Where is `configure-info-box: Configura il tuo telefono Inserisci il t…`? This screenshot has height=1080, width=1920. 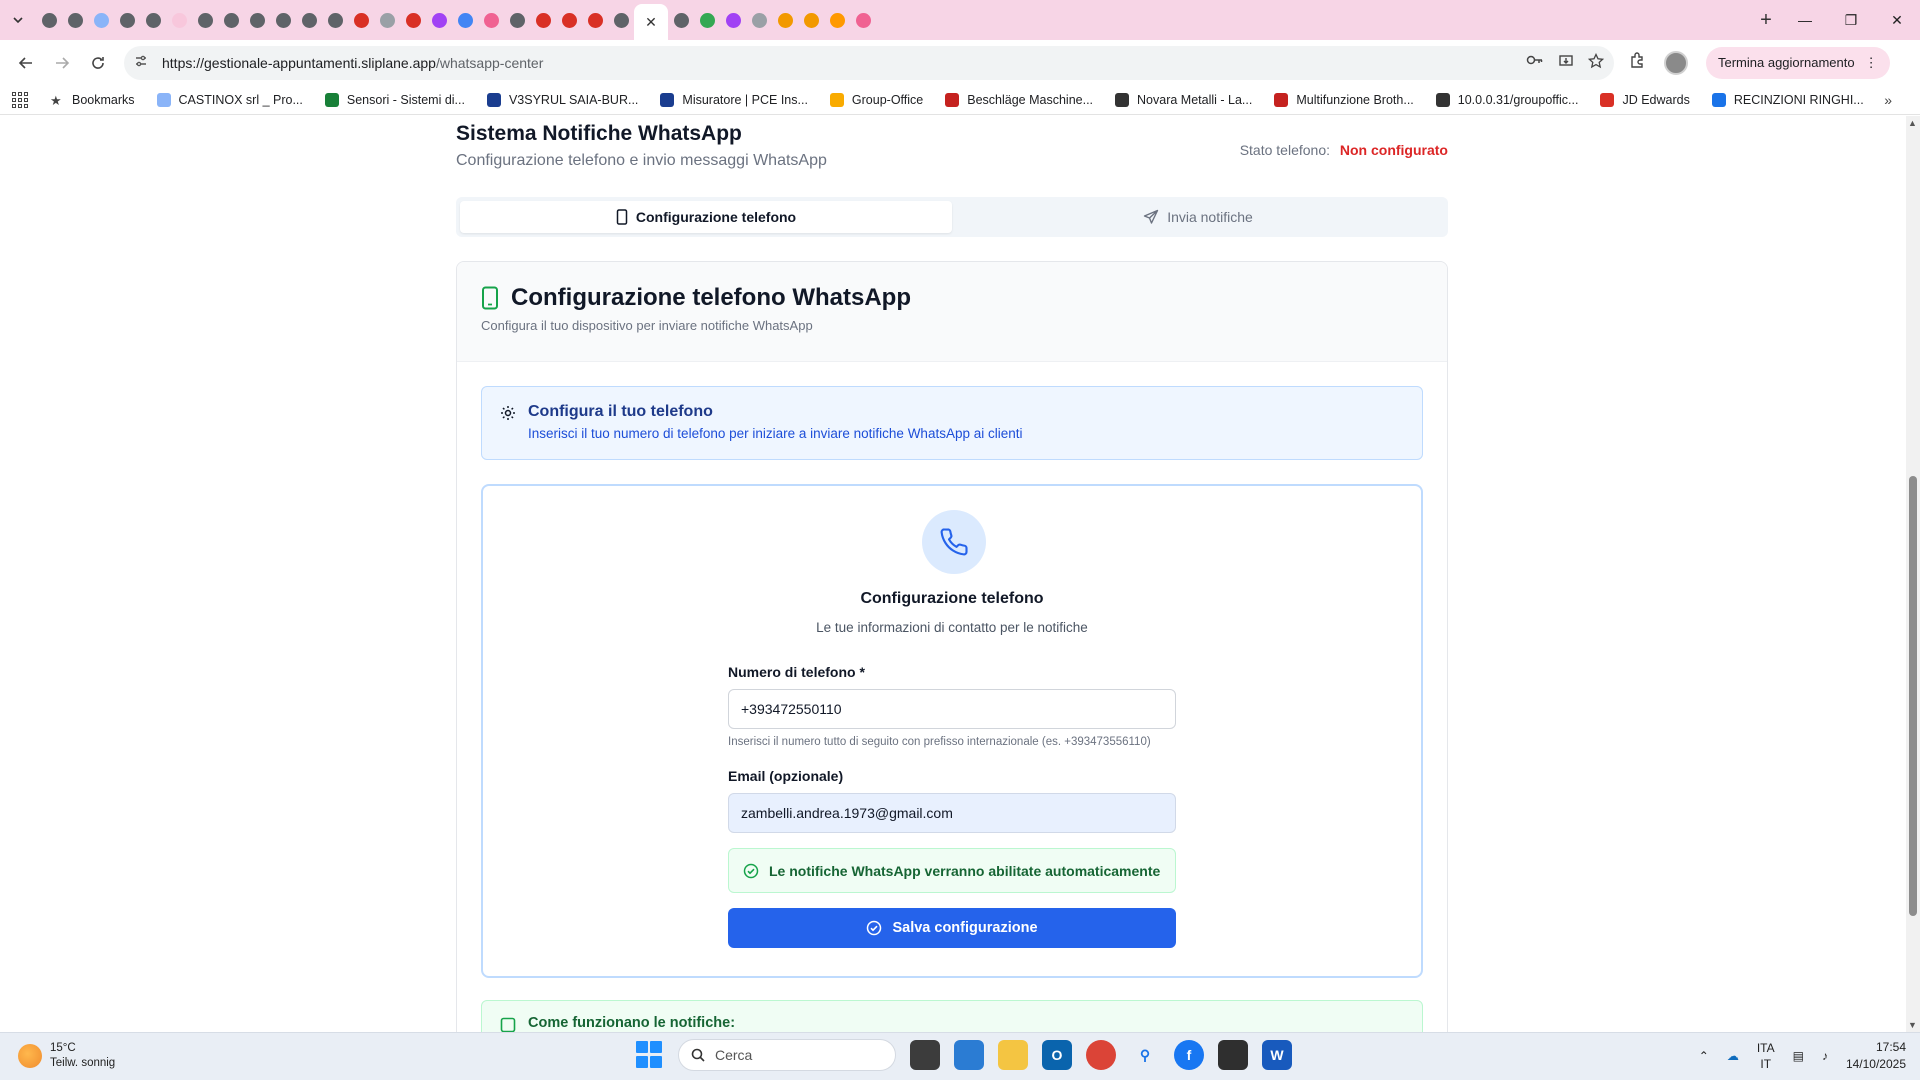
configure-info-box: Configura il tuo telefono Inserisci il t… is located at coordinates (952, 423).